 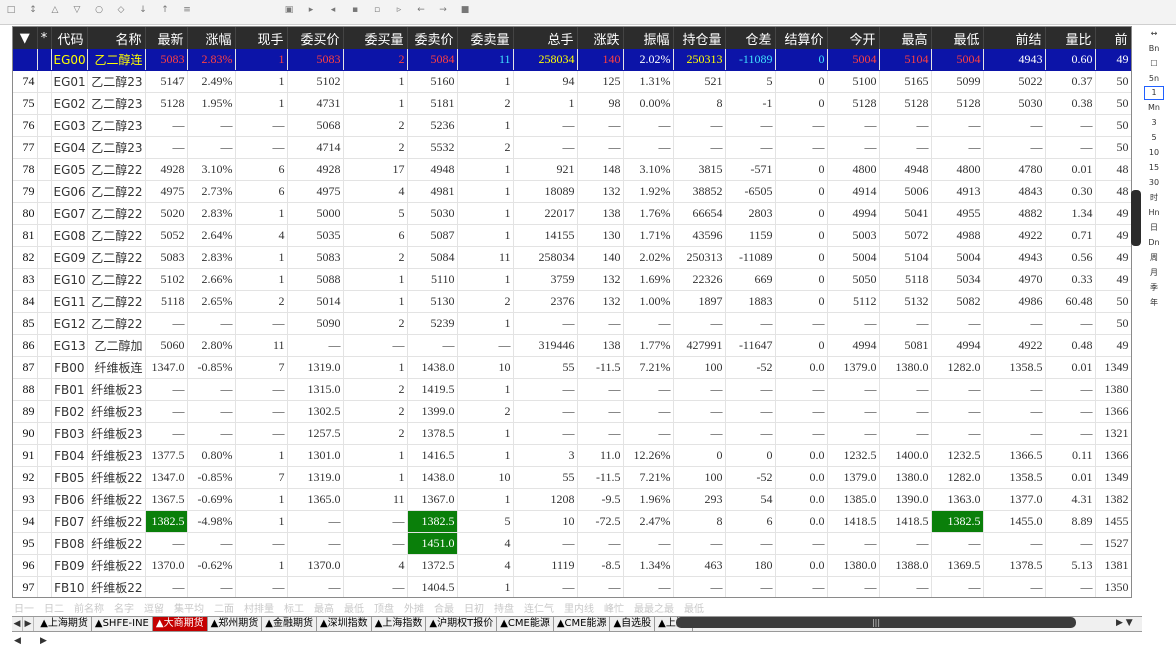 I want to click on toolbar-icon: ◂, so click(x=333, y=10).